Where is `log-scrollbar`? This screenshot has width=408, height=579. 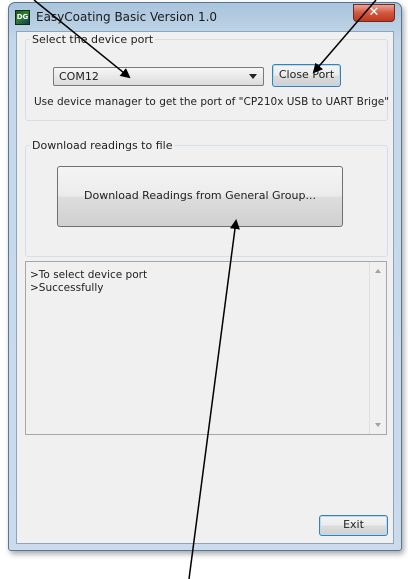
log-scrollbar is located at coordinates (377, 348).